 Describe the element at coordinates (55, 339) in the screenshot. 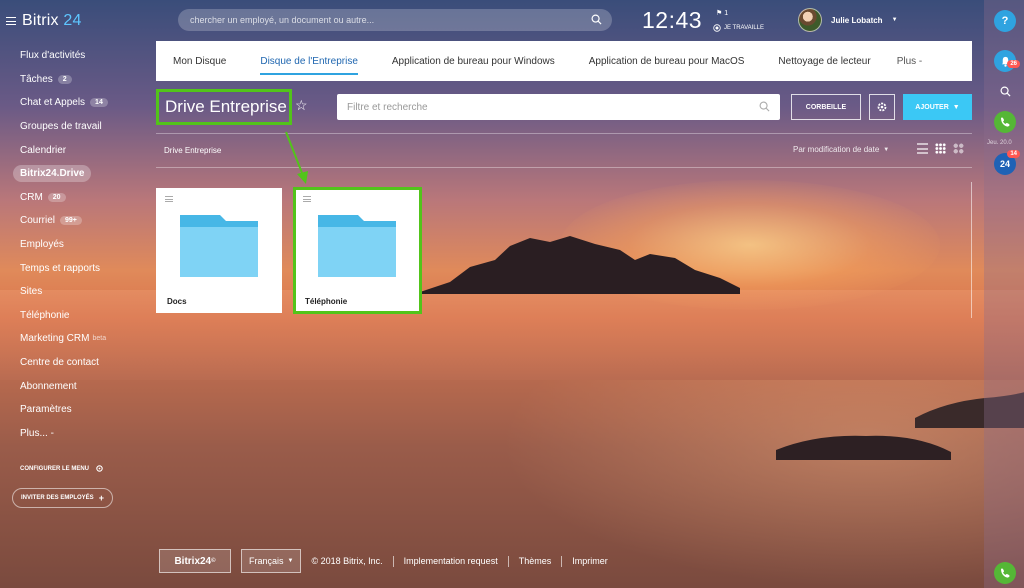

I see `sidebar-item-label: Marketing CRM` at that location.